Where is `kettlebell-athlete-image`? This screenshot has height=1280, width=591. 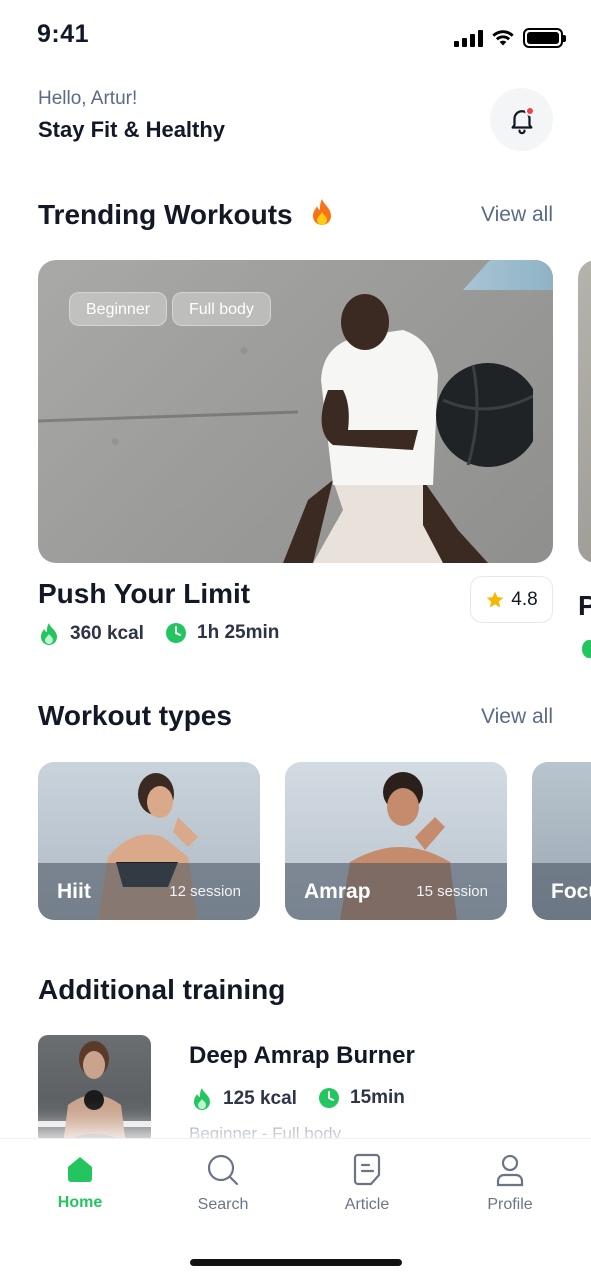
kettlebell-athlete-image is located at coordinates (94, 1093).